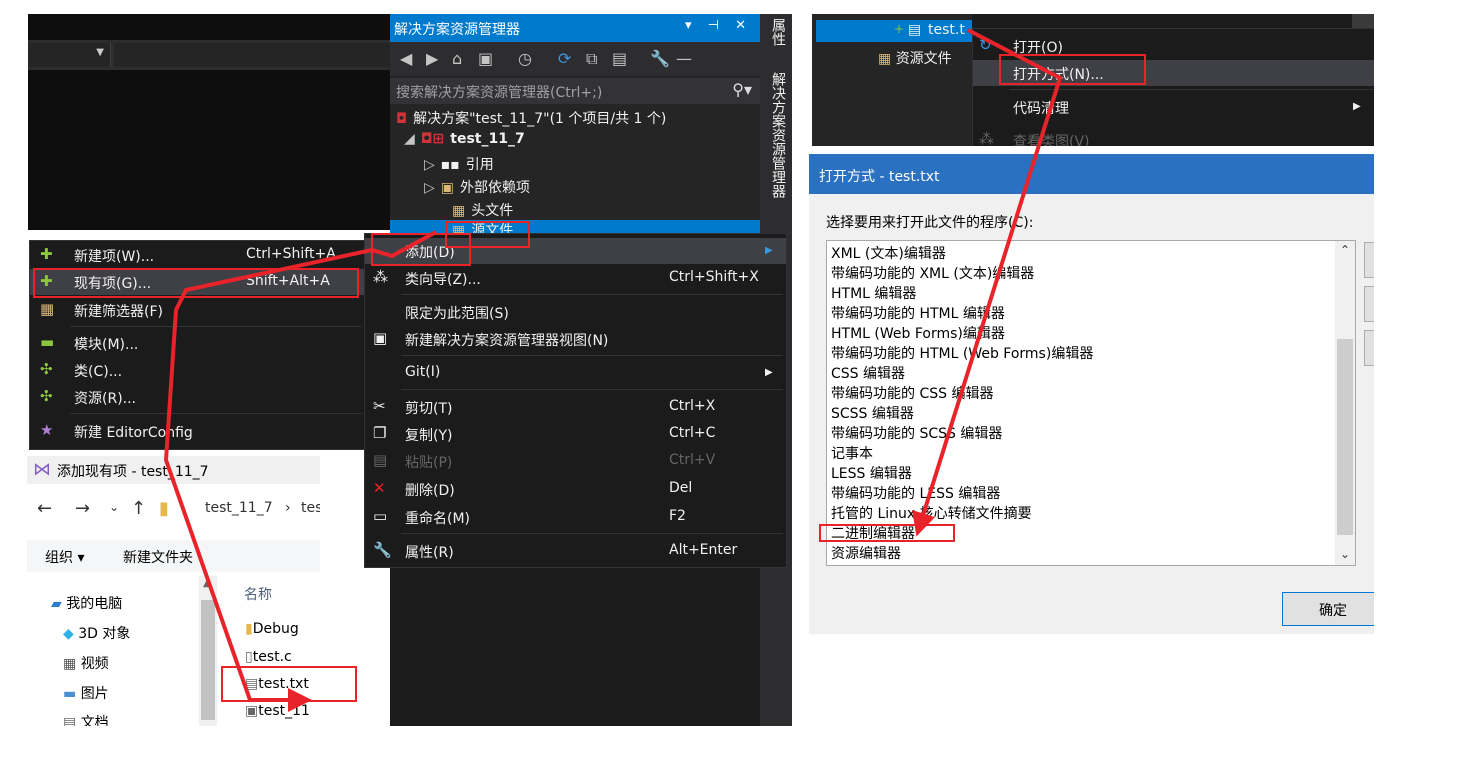 This screenshot has width=1469, height=761. What do you see at coordinates (915, 493) in the screenshot?
I see `editor-list-item: 带编码功能的 LESS 编辑器` at bounding box center [915, 493].